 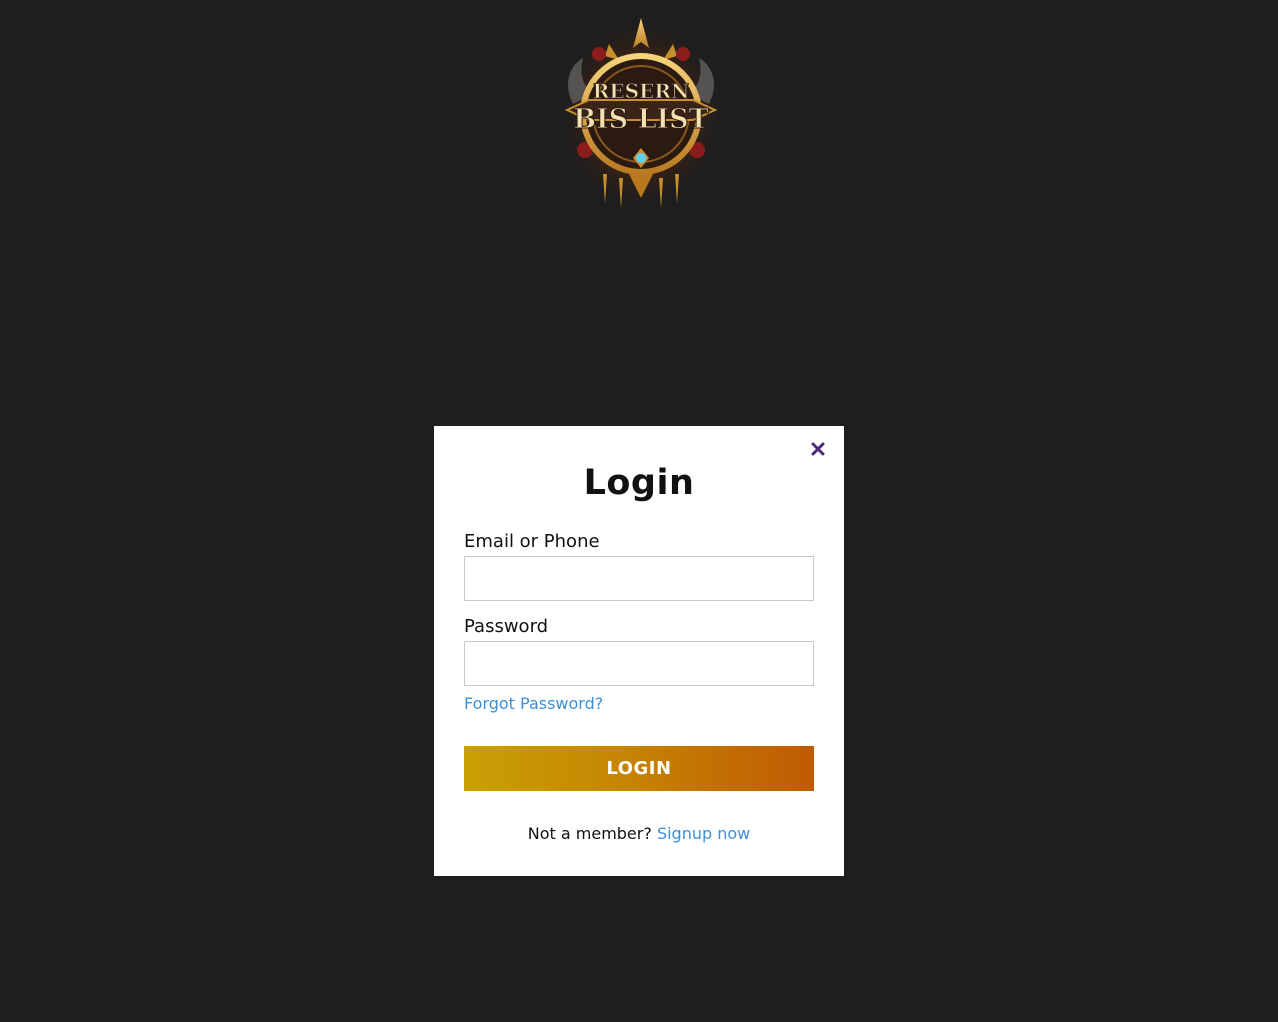 I want to click on modal-title: Login, so click(x=639, y=483).